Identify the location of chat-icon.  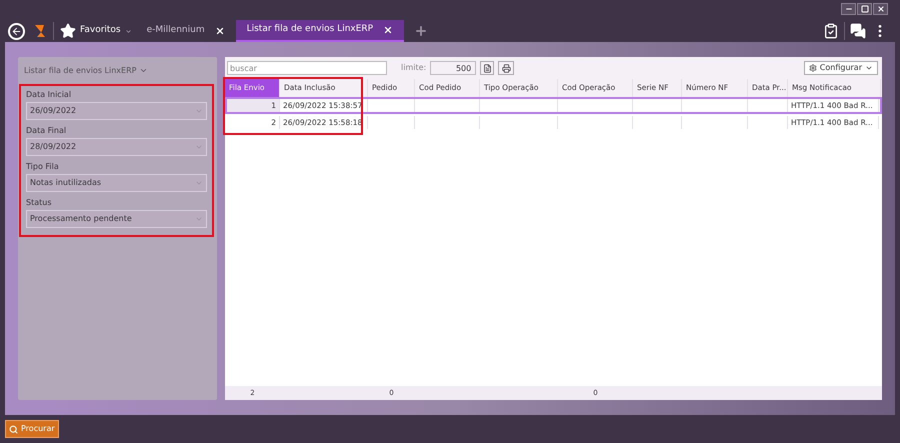
(858, 31).